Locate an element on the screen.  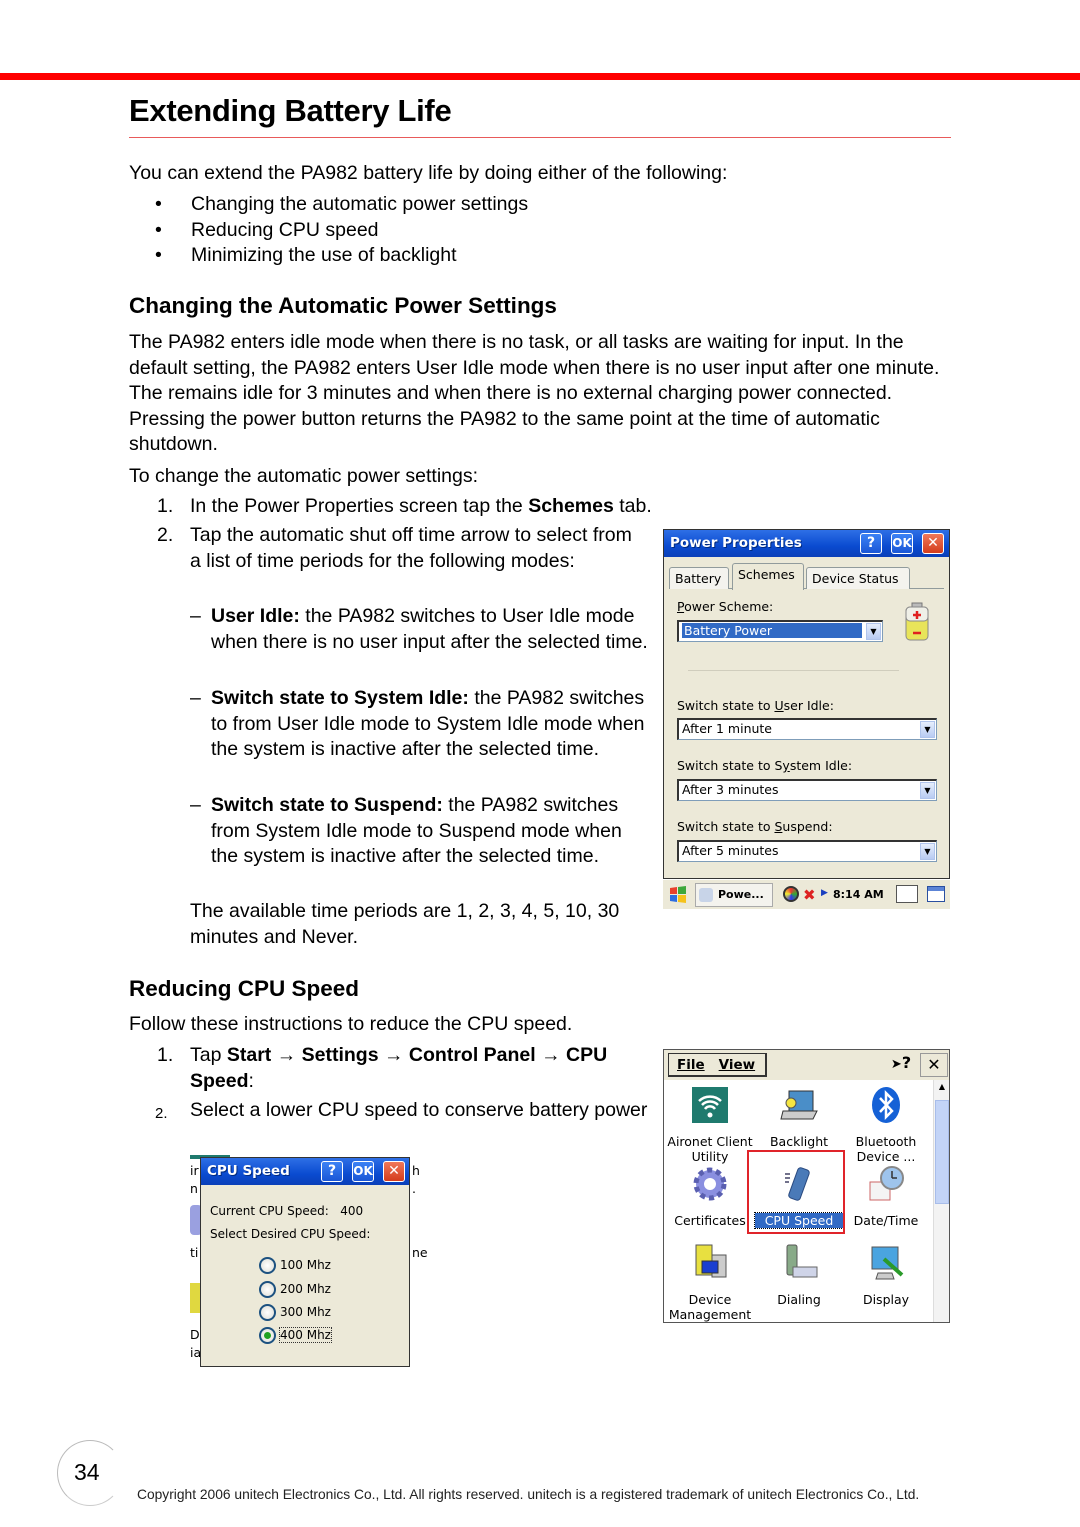
cp-item-backlight: Backlight is located at coordinates (799, 1117).